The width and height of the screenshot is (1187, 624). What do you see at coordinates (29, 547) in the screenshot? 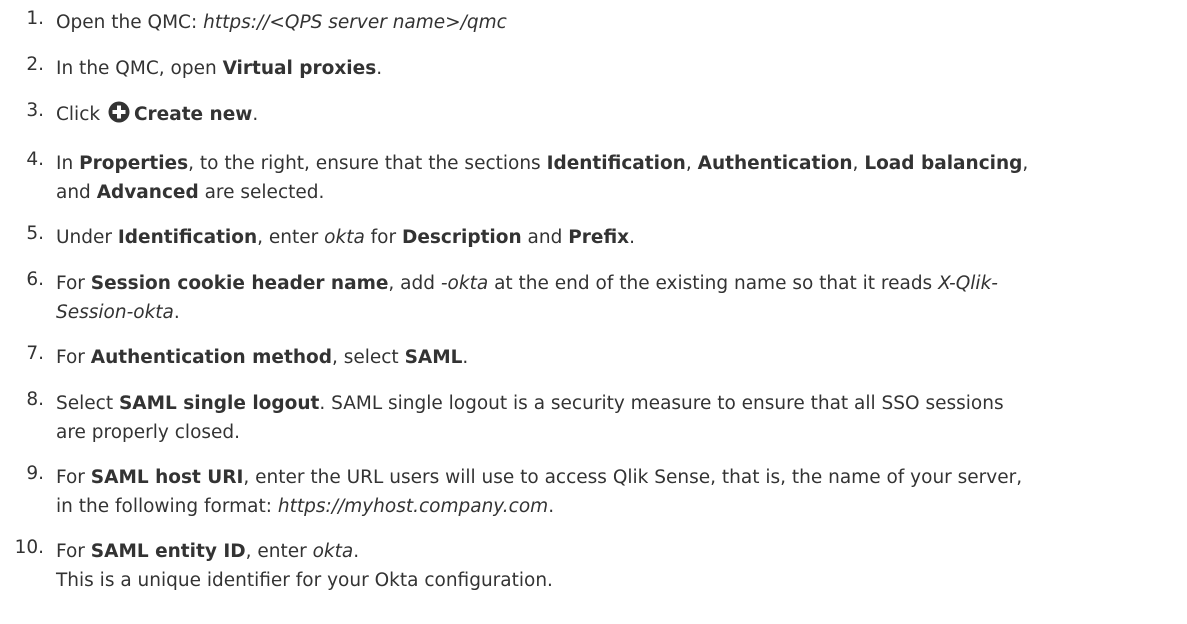
I see `step-number: 10.` at bounding box center [29, 547].